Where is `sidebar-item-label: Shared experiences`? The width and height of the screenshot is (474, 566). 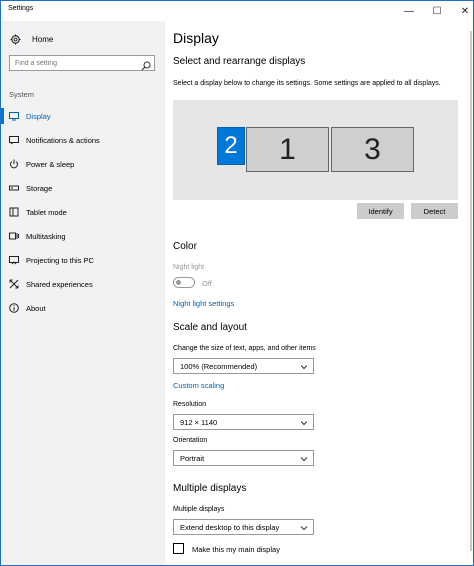 sidebar-item-label: Shared experiences is located at coordinates (59, 284).